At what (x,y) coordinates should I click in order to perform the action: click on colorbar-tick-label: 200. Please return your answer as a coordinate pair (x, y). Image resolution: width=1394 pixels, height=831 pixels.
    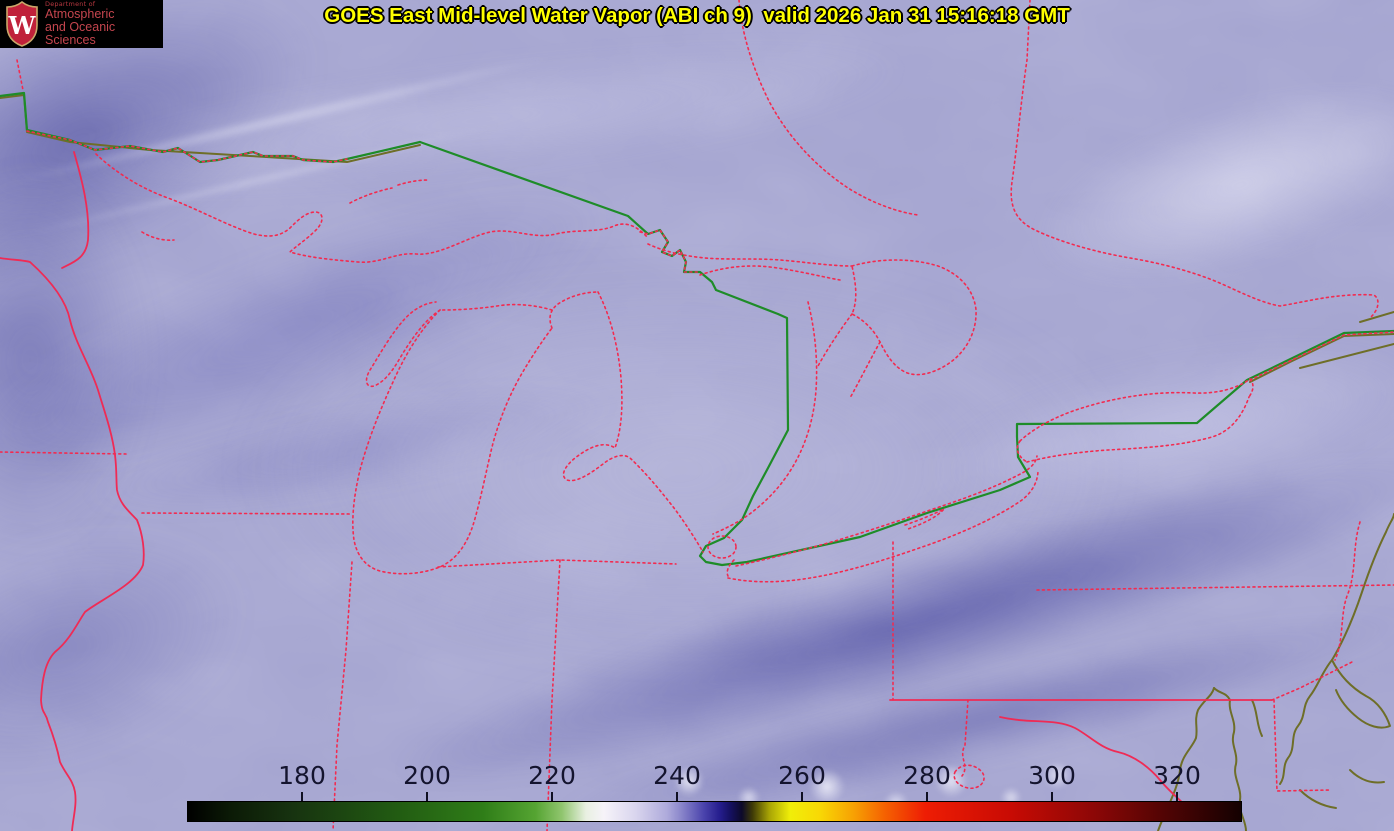
    Looking at the image, I should click on (427, 775).